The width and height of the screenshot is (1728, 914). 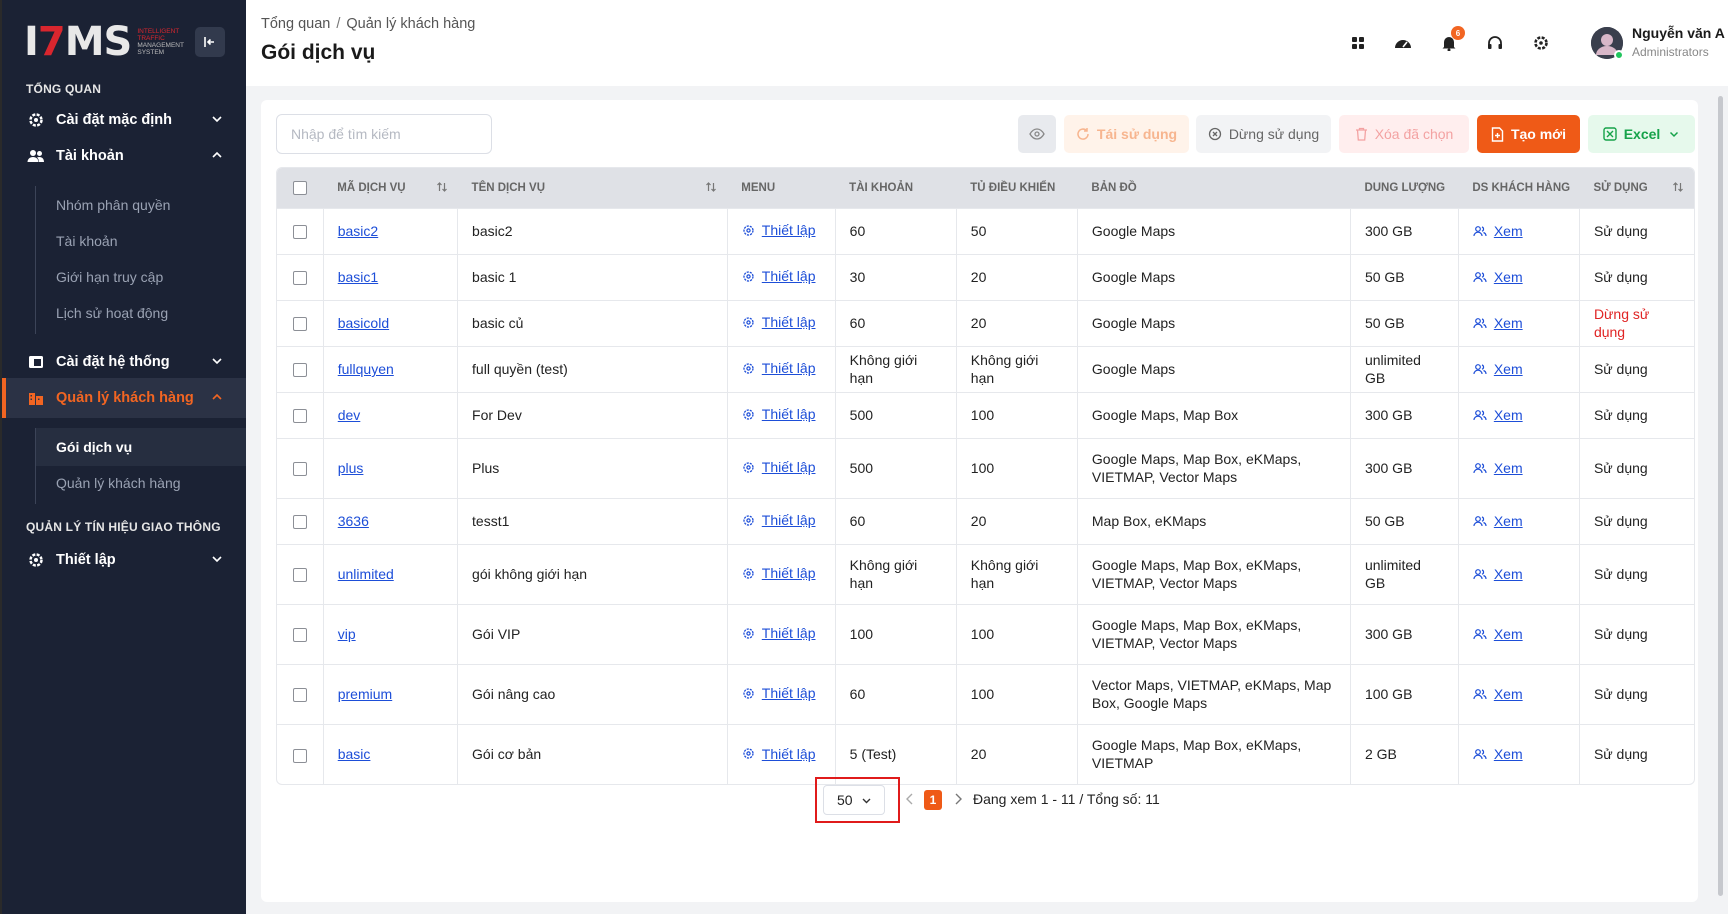 I want to click on apps-button, so click(x=1358, y=43).